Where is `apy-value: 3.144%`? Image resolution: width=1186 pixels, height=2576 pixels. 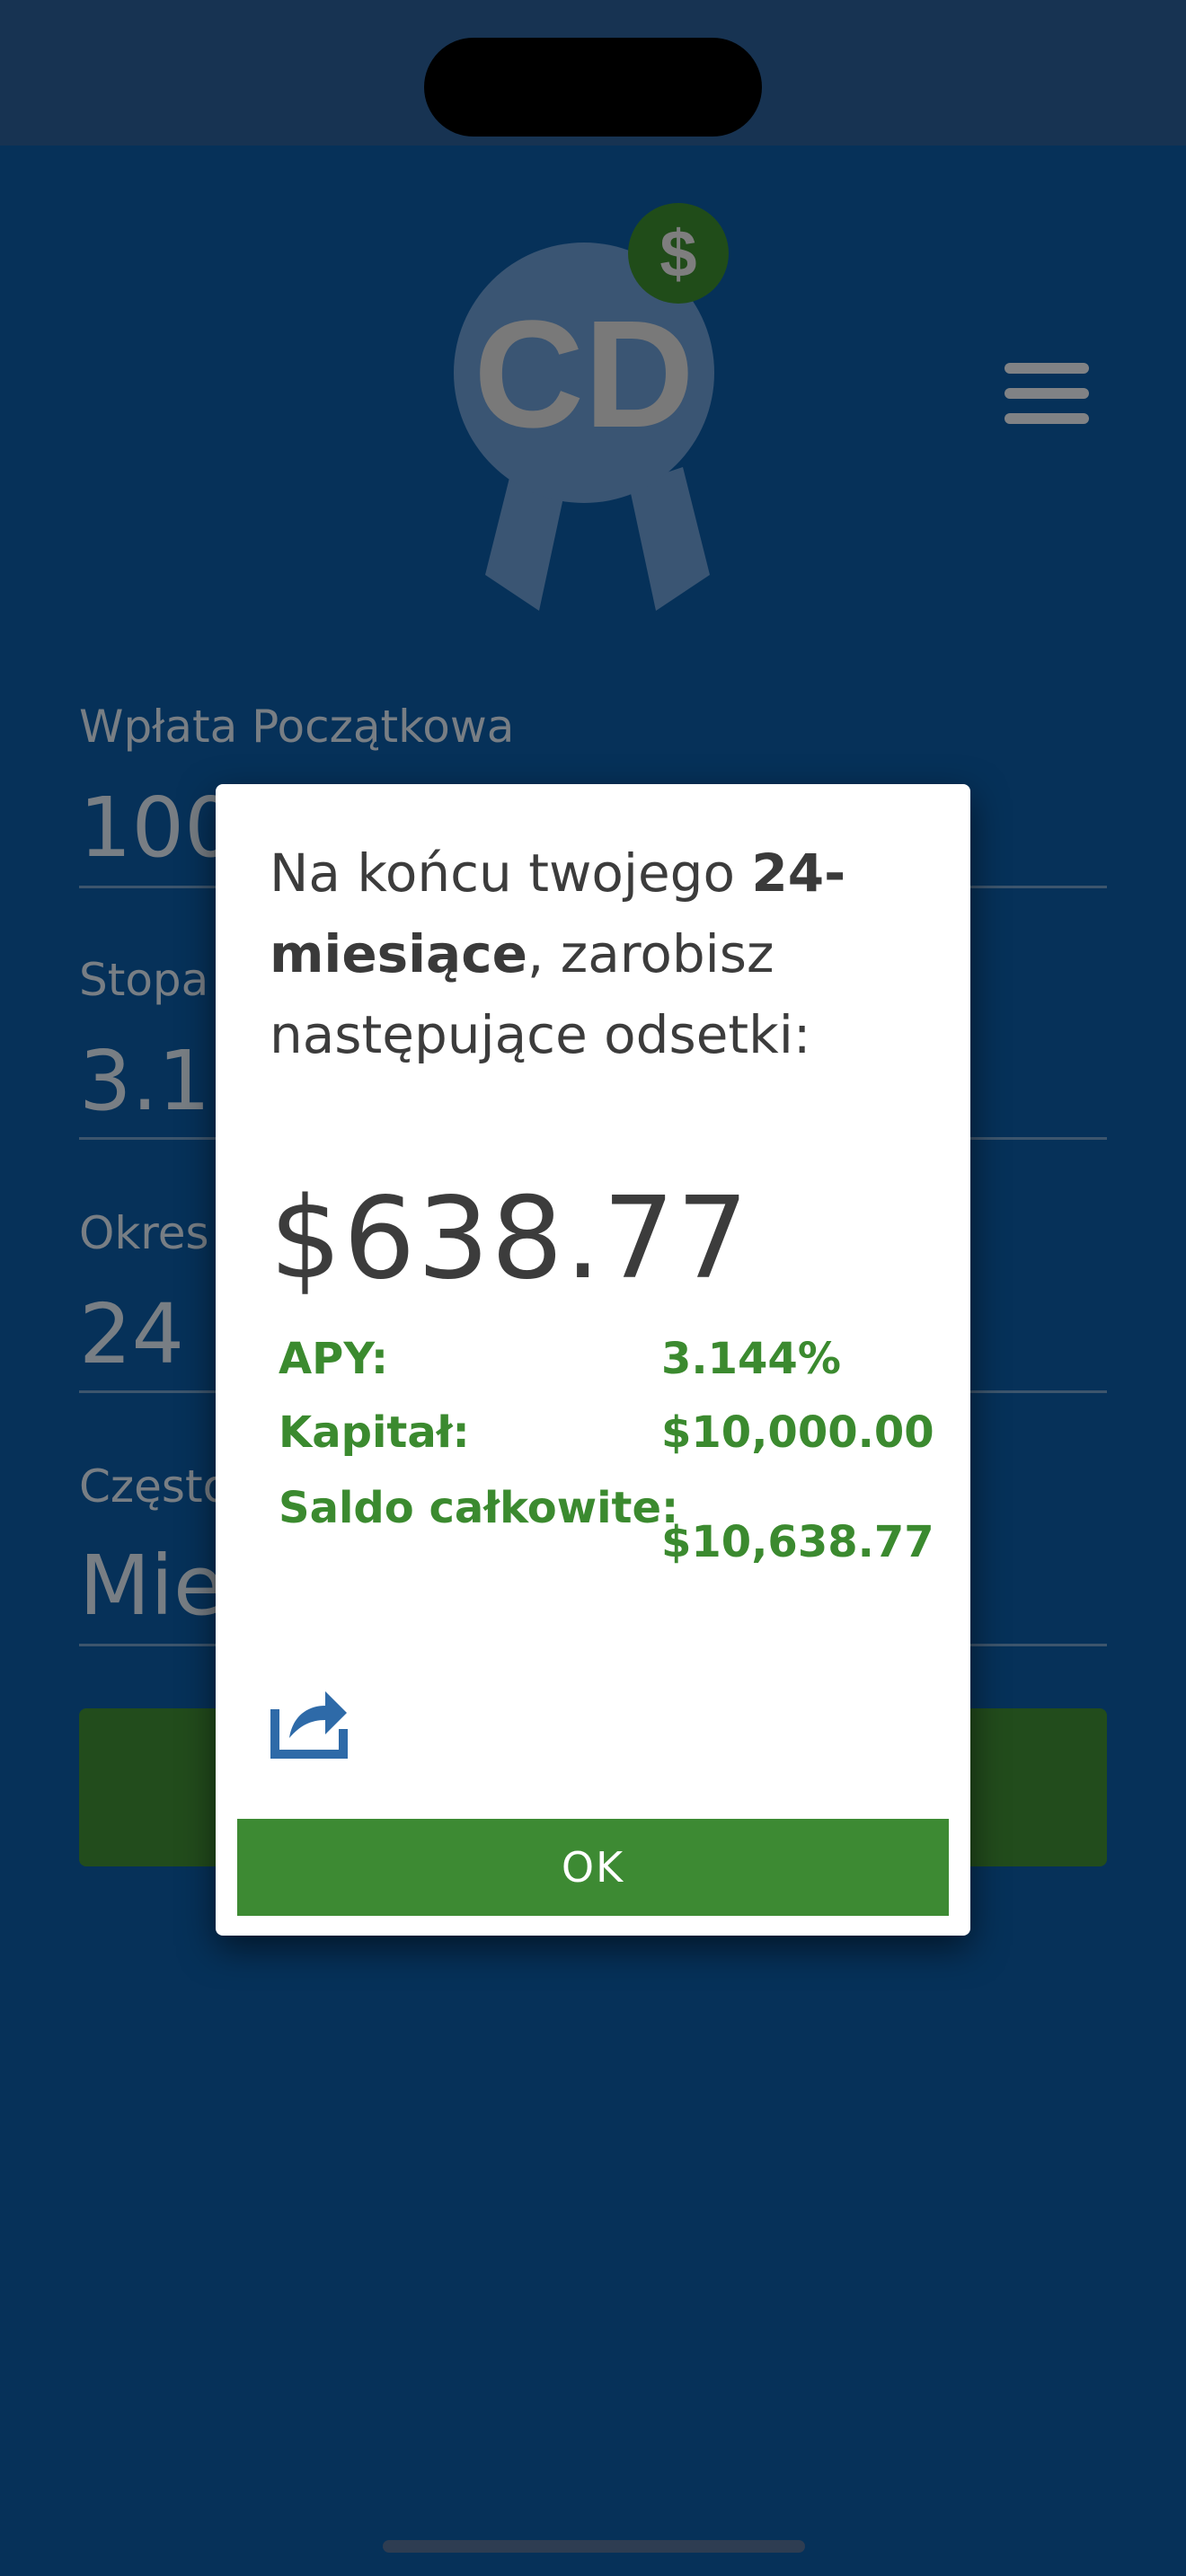 apy-value: 3.144% is located at coordinates (751, 1359).